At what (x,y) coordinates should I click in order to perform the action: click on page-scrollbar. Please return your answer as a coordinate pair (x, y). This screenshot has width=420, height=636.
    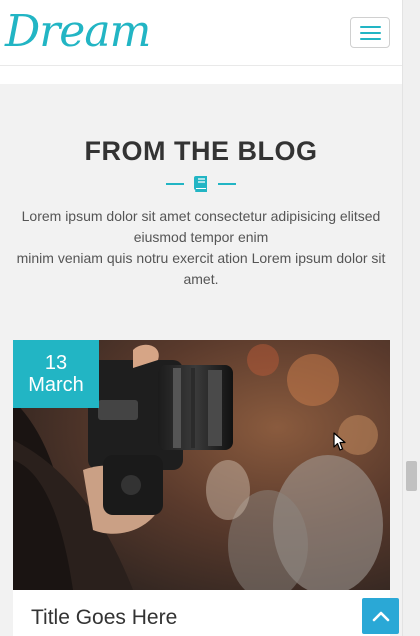
    Looking at the image, I should click on (411, 318).